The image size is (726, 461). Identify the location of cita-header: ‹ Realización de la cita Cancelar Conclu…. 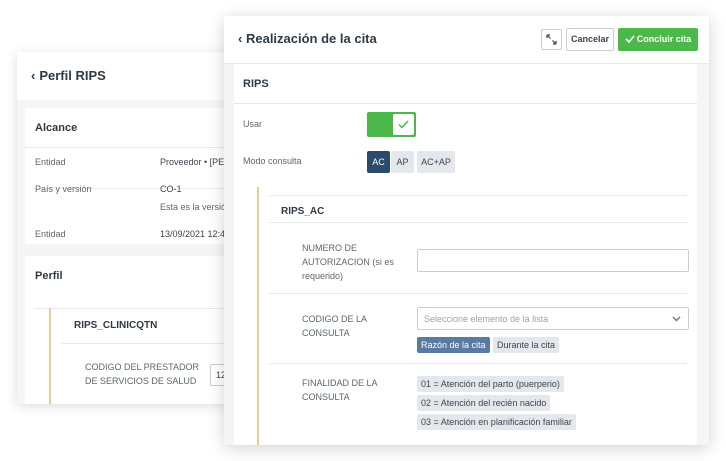
(466, 40).